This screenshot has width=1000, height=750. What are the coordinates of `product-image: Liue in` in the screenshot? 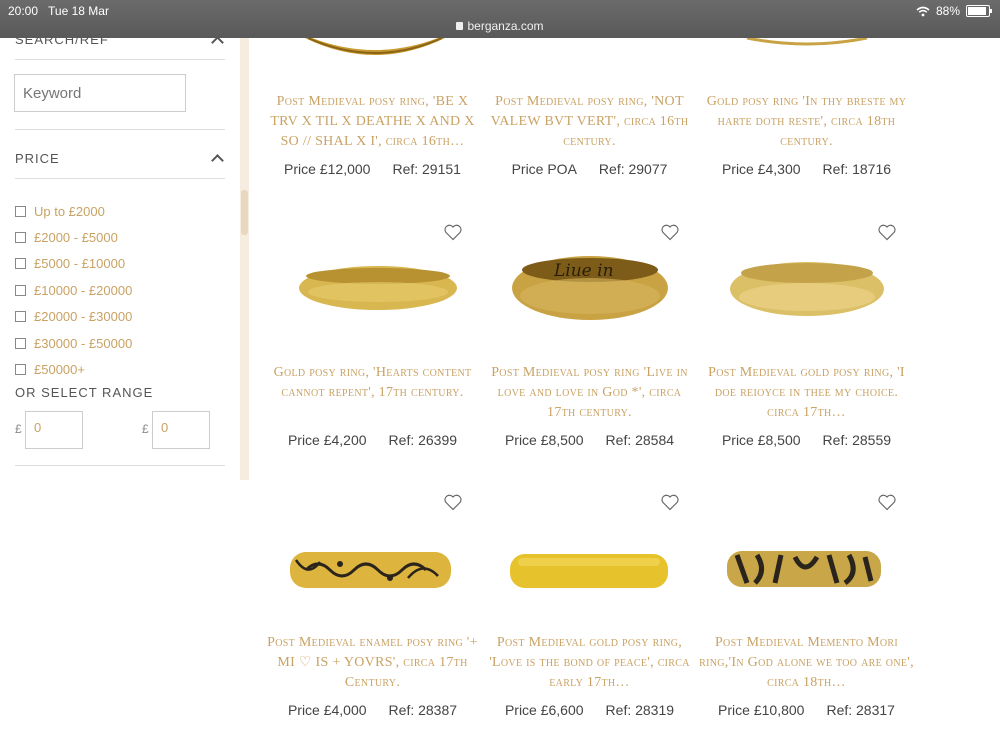 It's located at (590, 286).